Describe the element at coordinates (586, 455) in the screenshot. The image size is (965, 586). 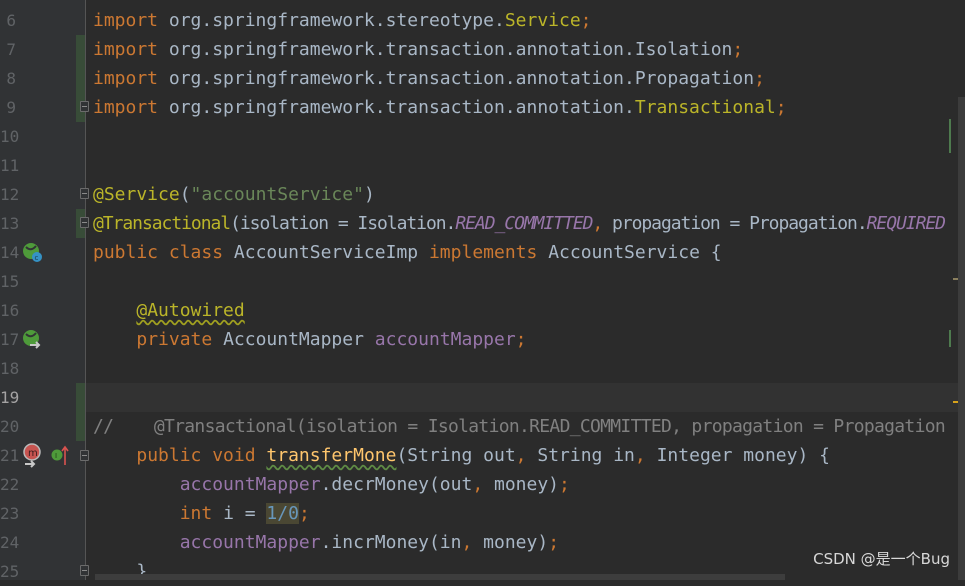
I see `code-token: String in` at that location.